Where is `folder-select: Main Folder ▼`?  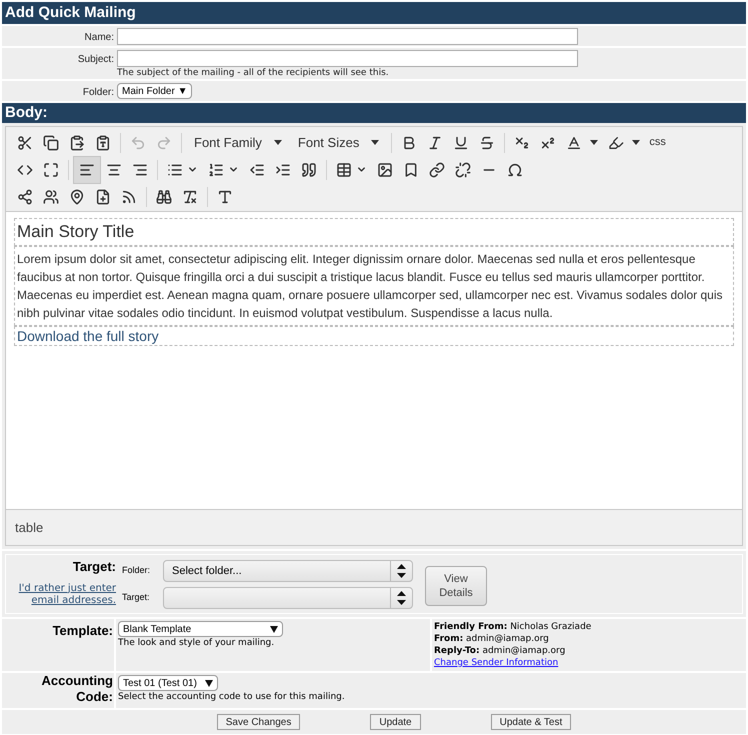 folder-select: Main Folder ▼ is located at coordinates (154, 91).